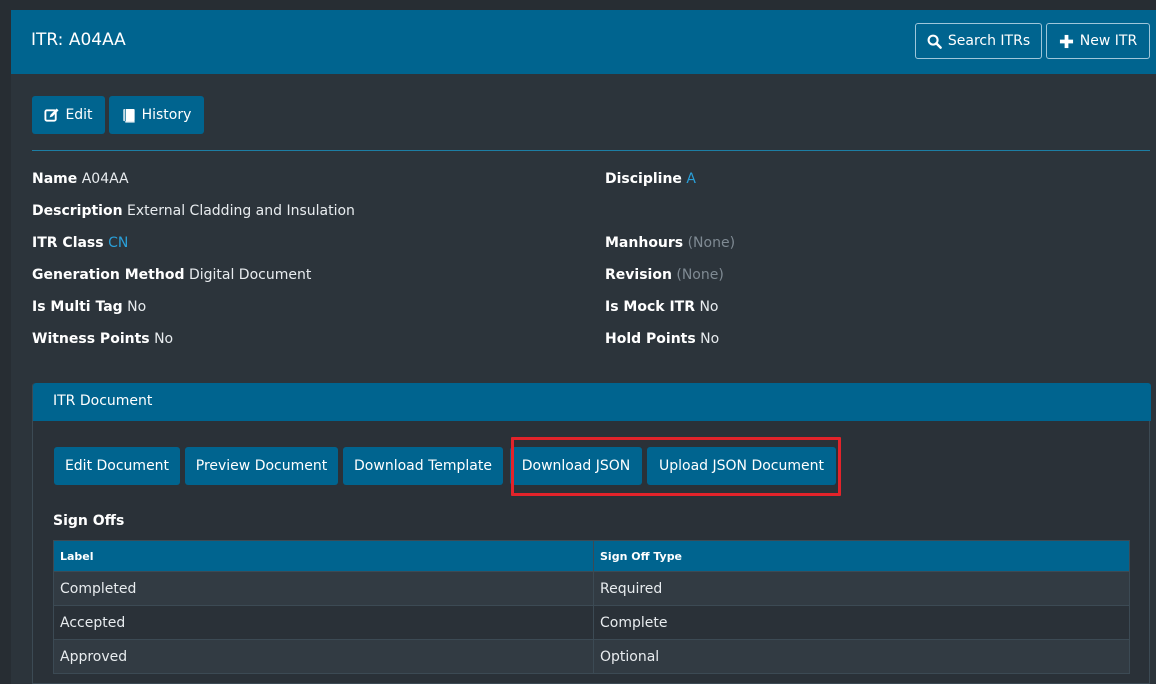  Describe the element at coordinates (664, 275) in the screenshot. I see `field-revision: Revision (None)` at that location.